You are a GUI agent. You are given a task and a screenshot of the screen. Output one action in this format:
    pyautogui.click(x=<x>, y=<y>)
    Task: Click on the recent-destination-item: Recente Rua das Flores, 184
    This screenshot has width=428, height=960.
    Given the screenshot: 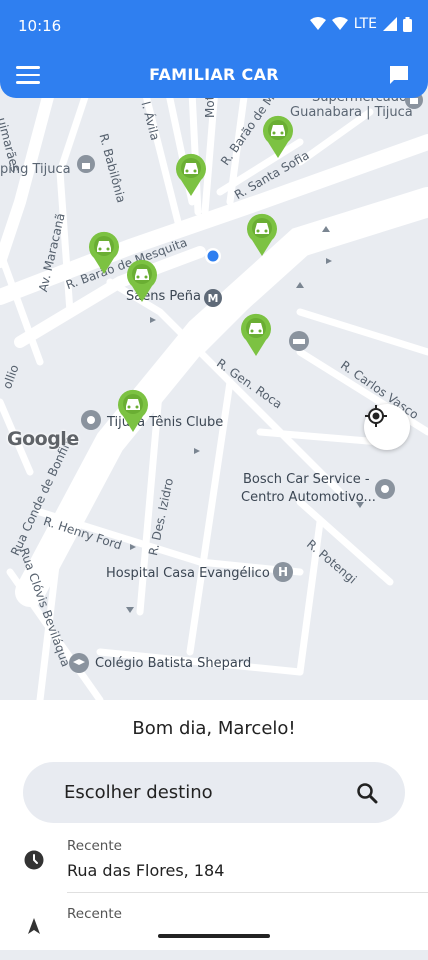 What is the action you would take?
    pyautogui.click(x=214, y=861)
    